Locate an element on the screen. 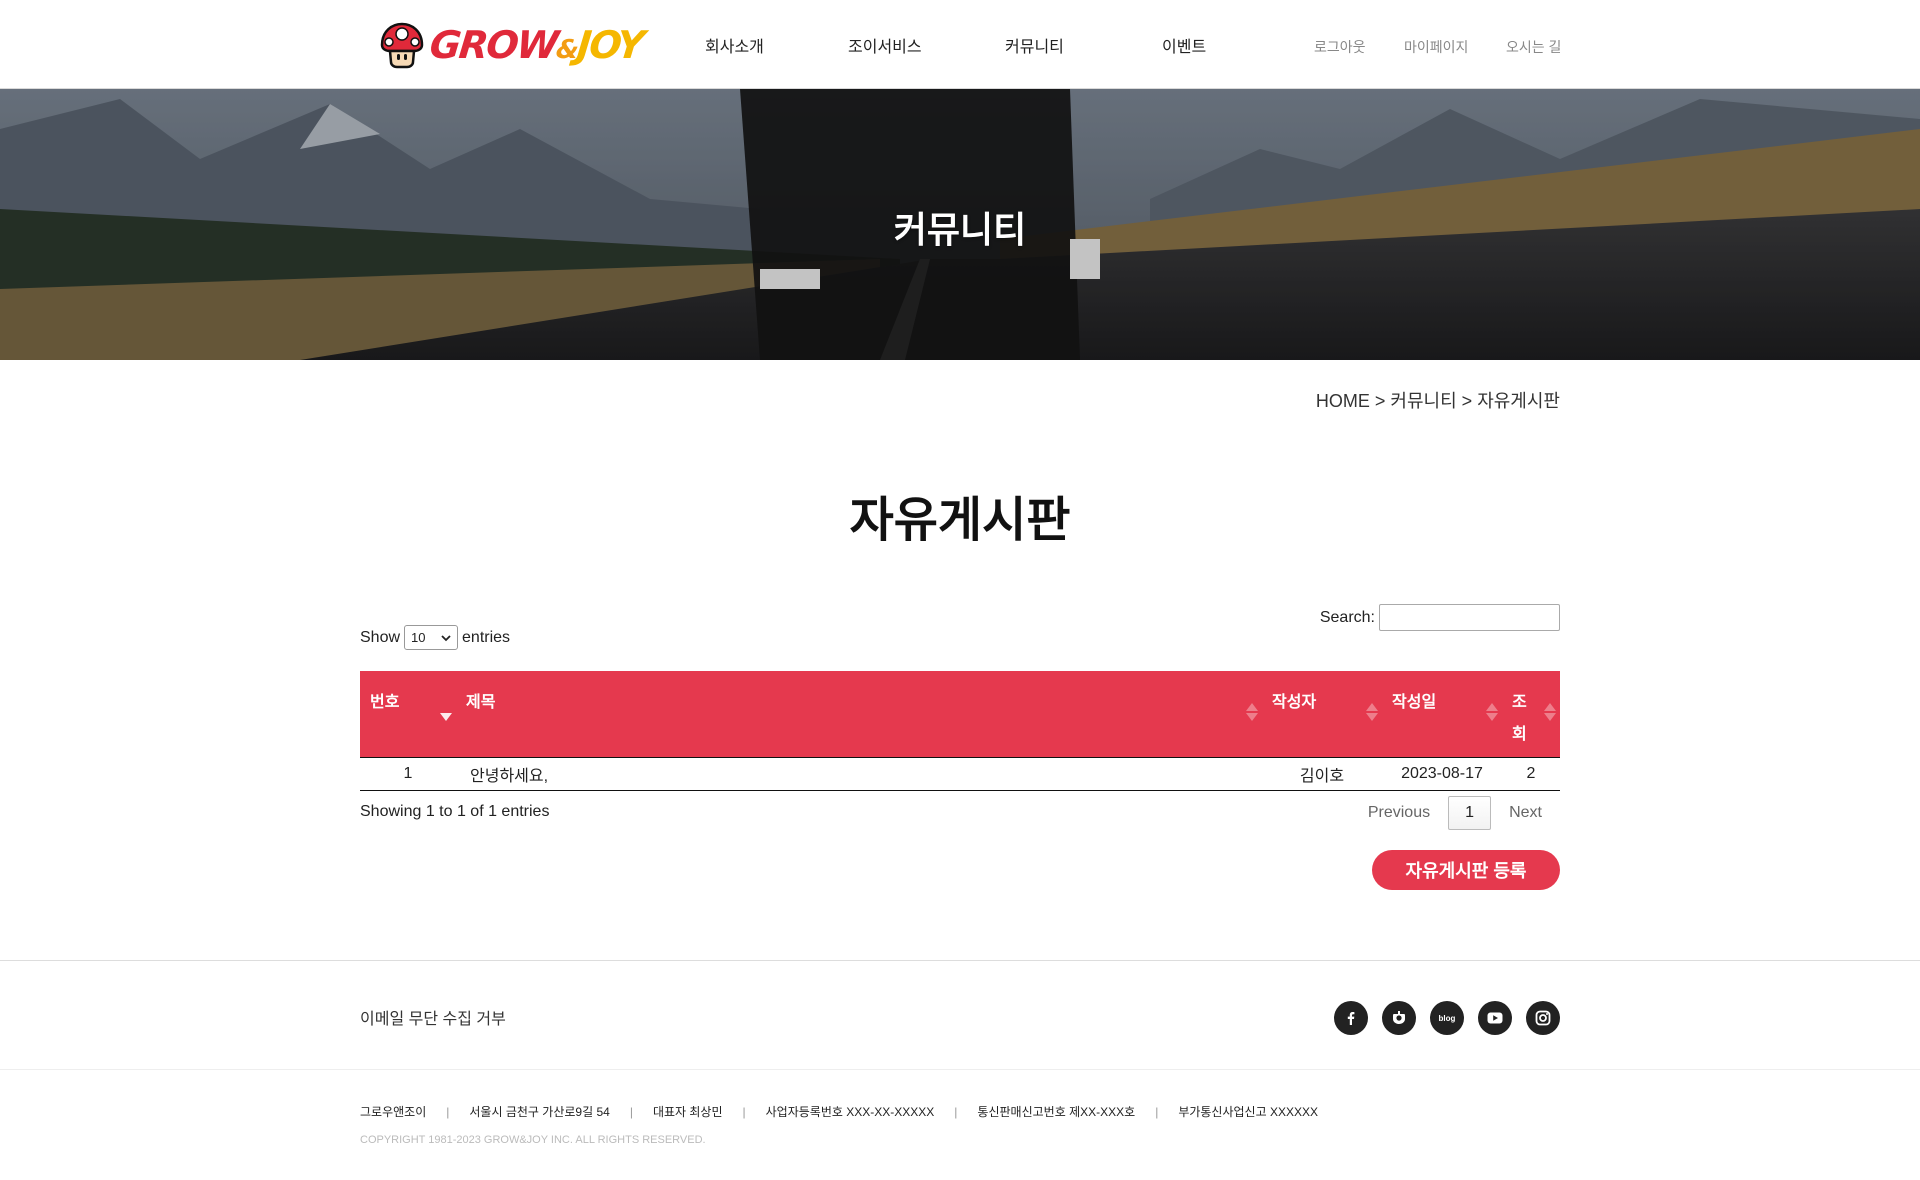 The image size is (1920, 1180). youtube-icon is located at coordinates (1495, 1018).